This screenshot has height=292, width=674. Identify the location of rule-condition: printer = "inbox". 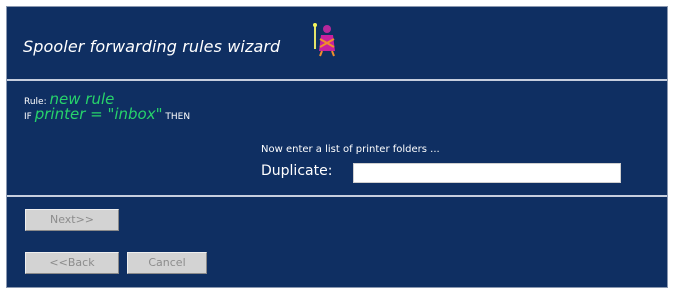
(98, 114).